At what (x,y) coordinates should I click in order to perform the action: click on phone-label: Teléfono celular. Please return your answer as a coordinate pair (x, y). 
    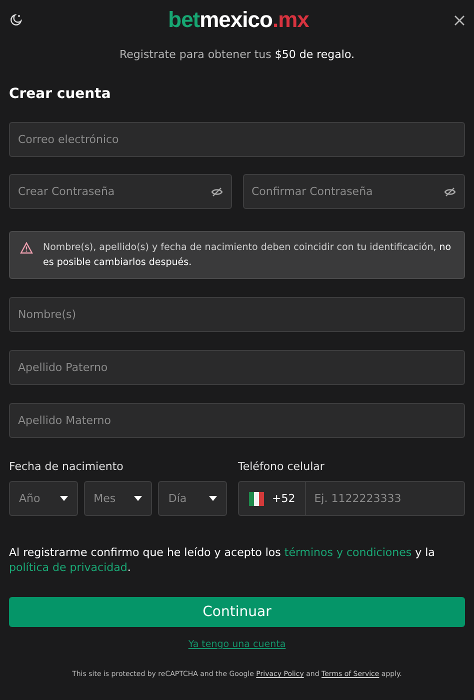
    Looking at the image, I should click on (282, 466).